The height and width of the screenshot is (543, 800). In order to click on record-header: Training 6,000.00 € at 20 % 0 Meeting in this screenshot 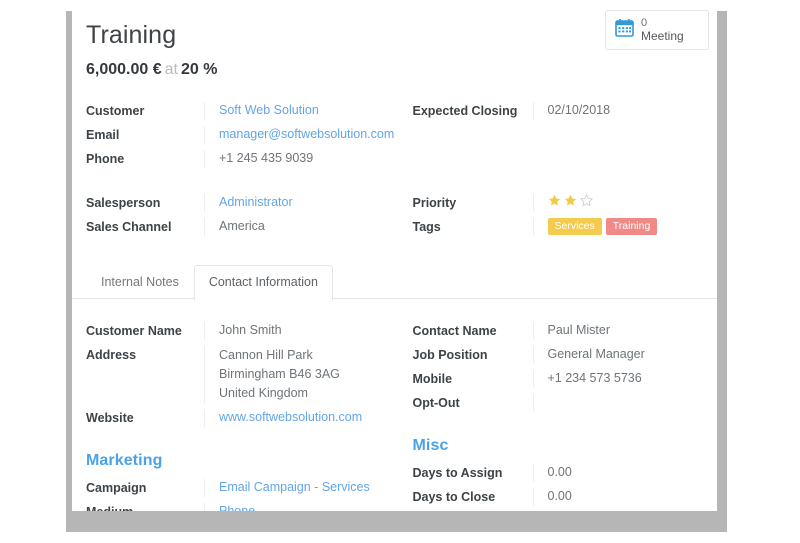, I will do `click(394, 39)`.